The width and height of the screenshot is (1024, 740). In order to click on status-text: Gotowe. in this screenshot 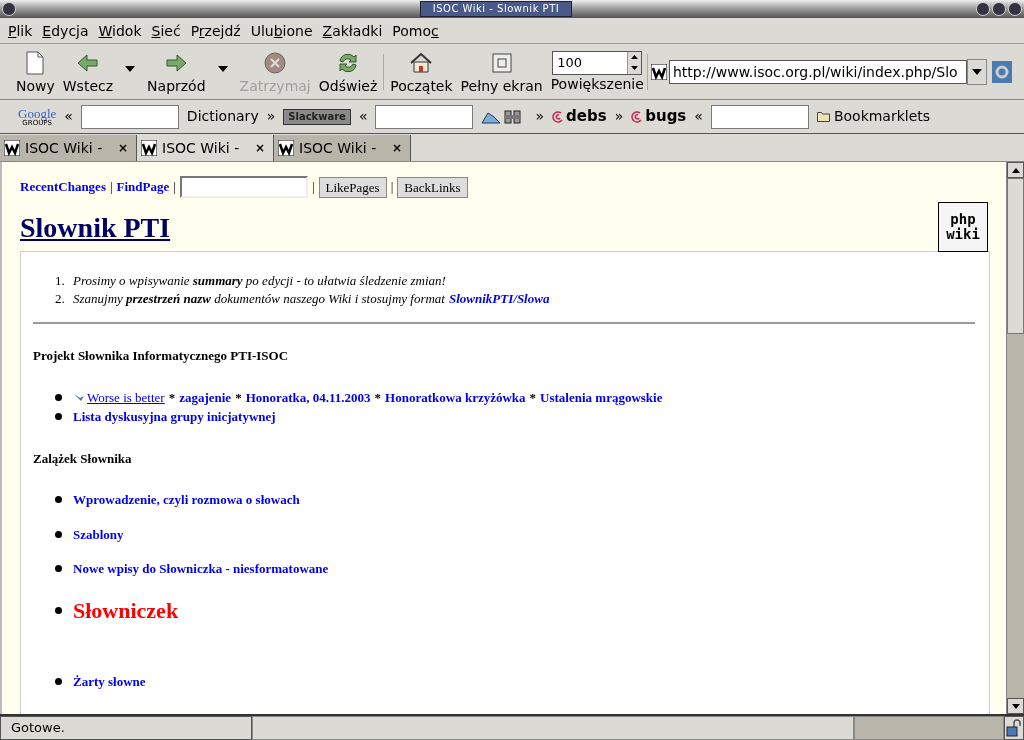, I will do `click(126, 728)`.